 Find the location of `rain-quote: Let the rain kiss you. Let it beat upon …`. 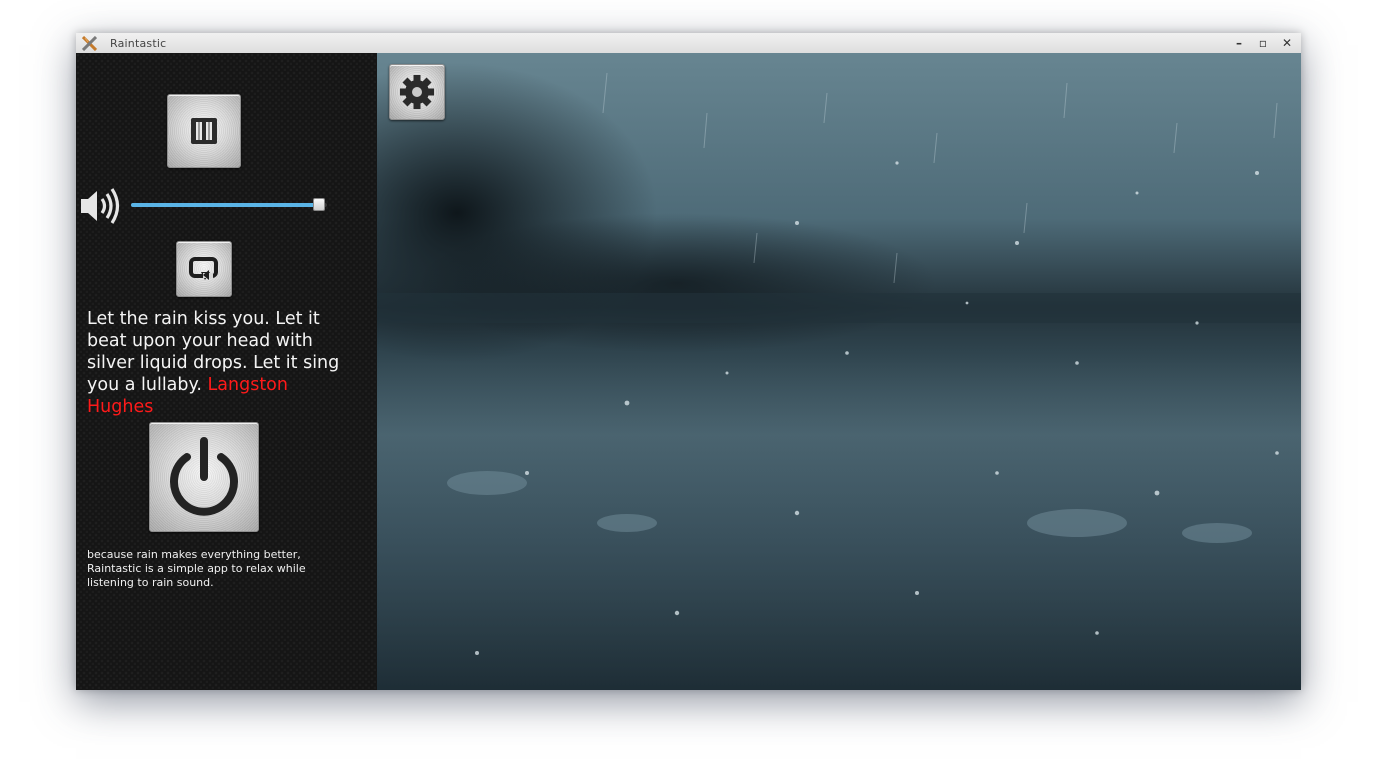

rain-quote: Let the rain kiss you. Let it beat upon … is located at coordinates (217, 363).